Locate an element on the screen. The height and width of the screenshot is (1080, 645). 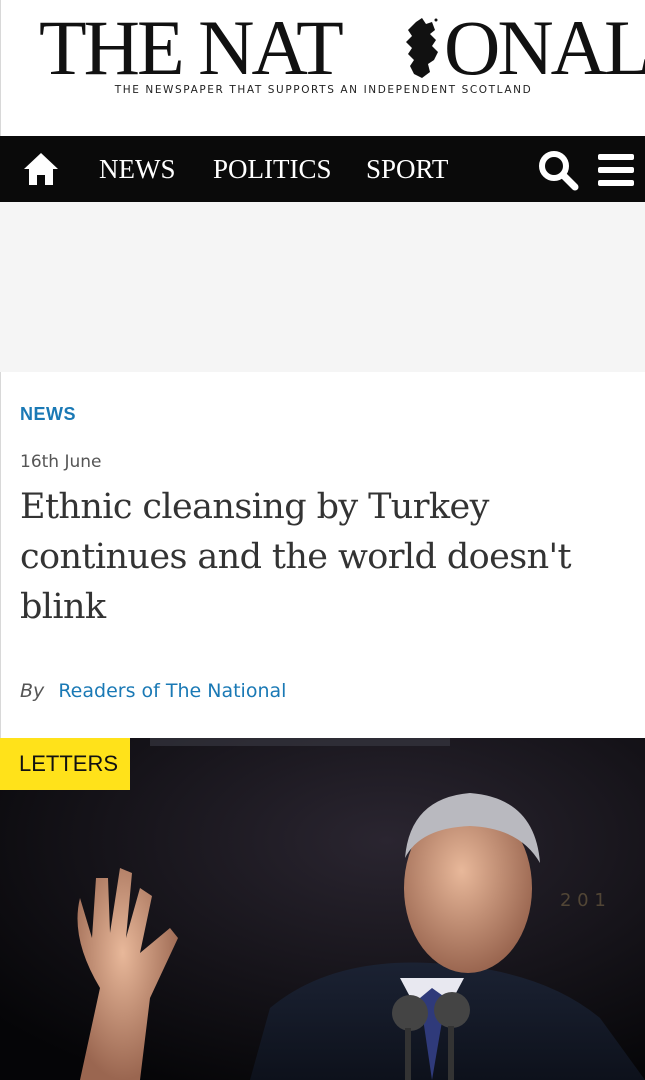
menu-icon is located at coordinates (616, 170).